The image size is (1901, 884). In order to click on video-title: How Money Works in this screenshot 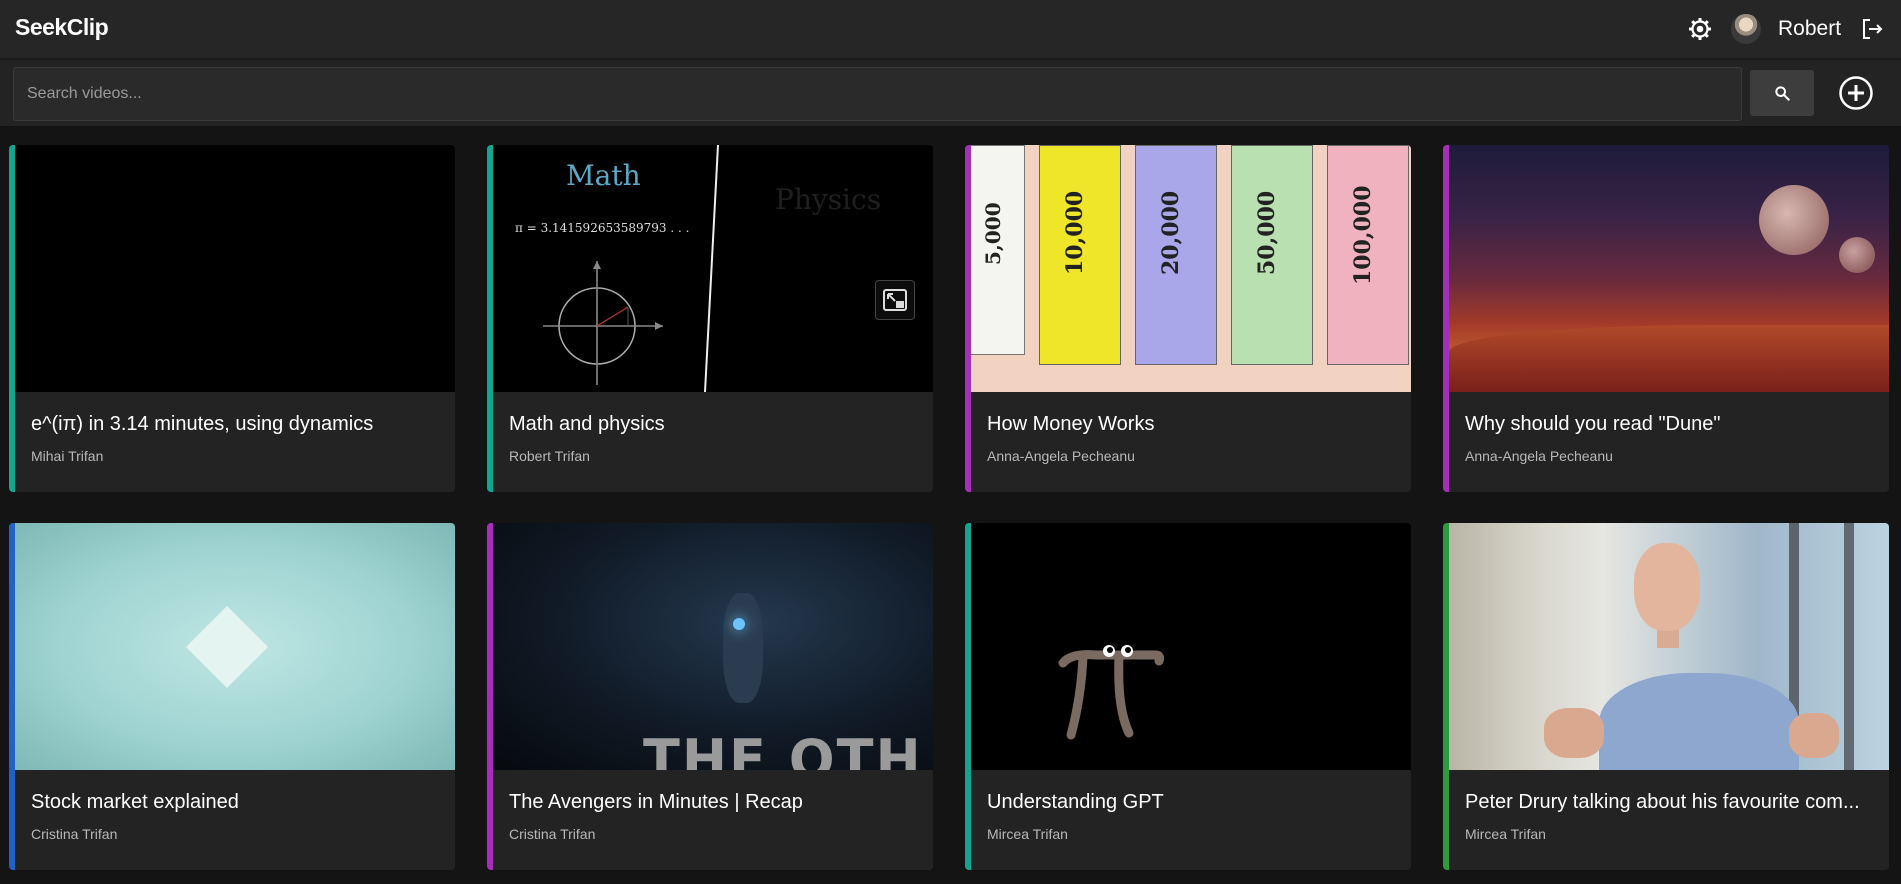, I will do `click(1192, 424)`.